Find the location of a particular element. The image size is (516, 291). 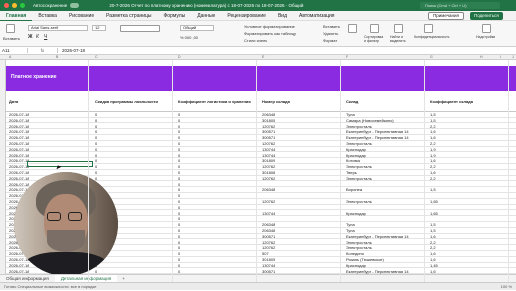

column-letter: F is located at coordinates (347, 57).